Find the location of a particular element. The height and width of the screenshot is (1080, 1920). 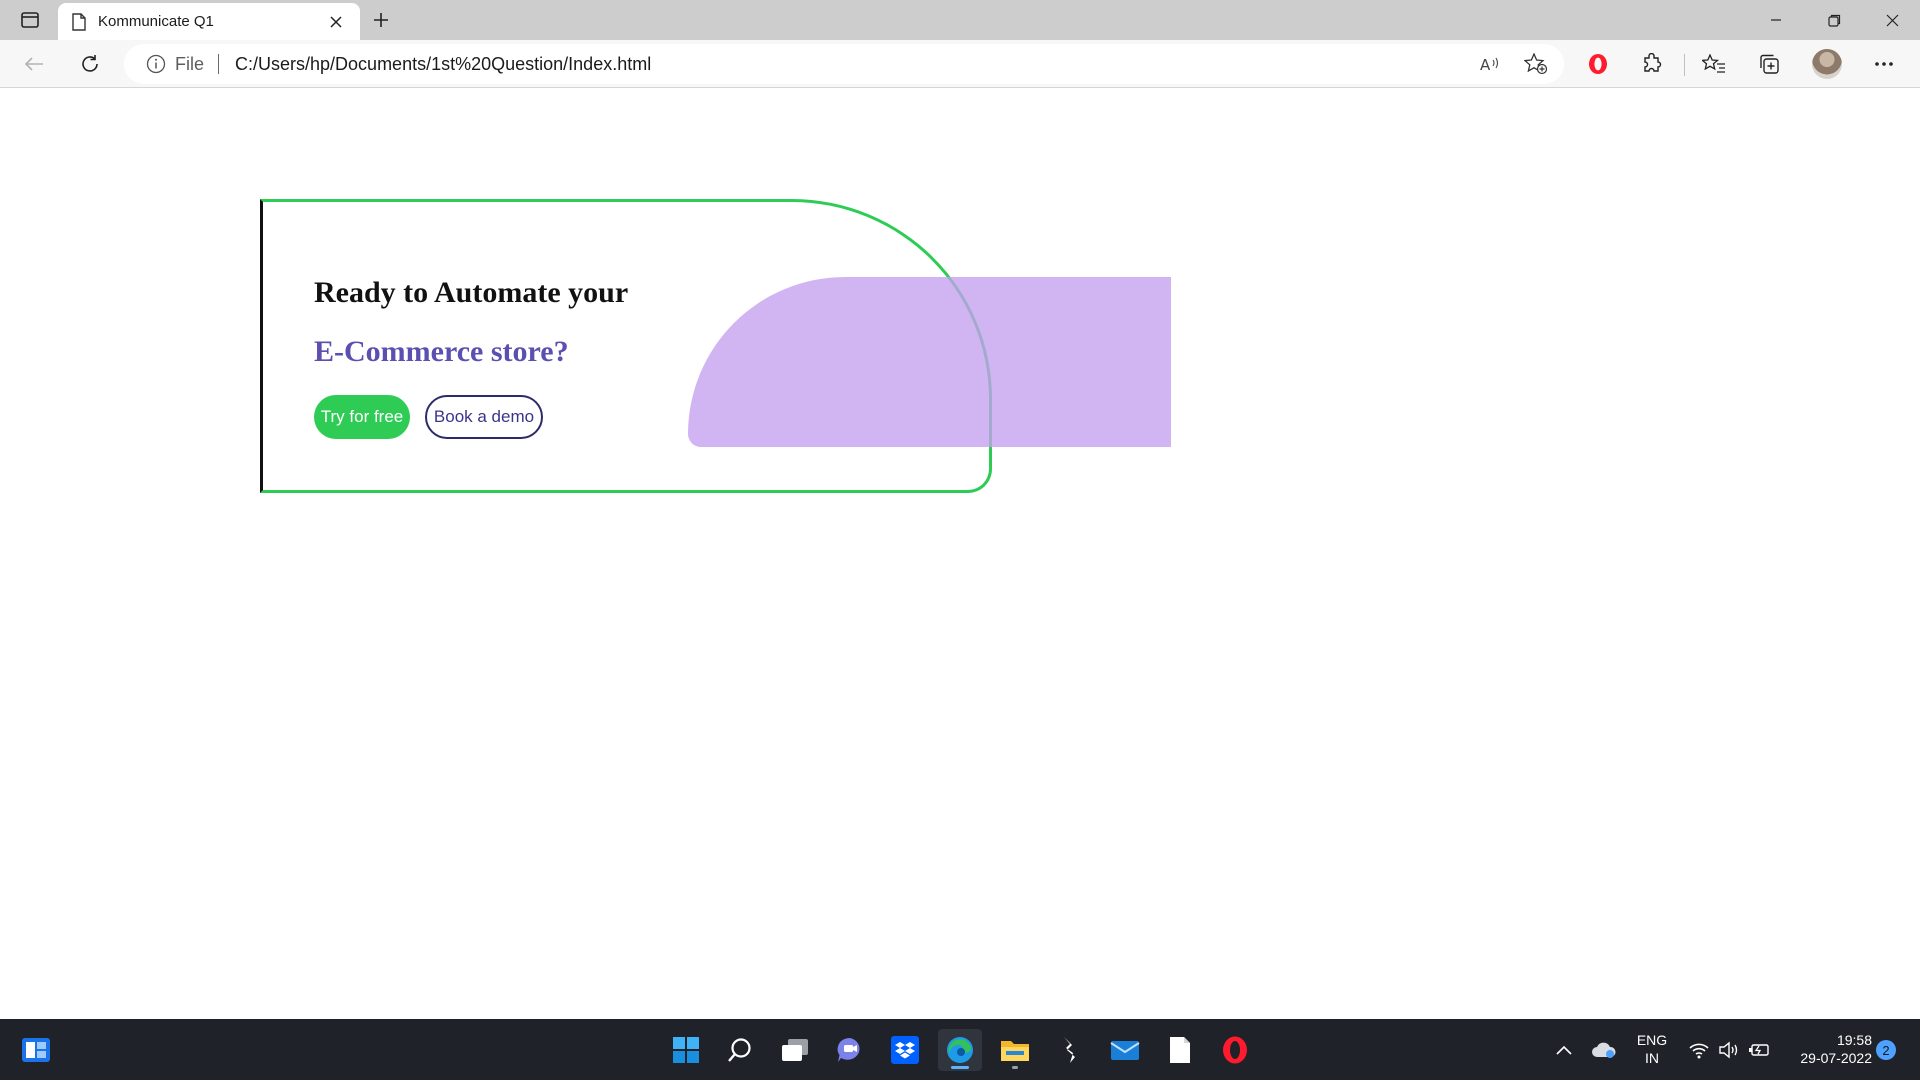

widgets-button is located at coordinates (36, 1050).